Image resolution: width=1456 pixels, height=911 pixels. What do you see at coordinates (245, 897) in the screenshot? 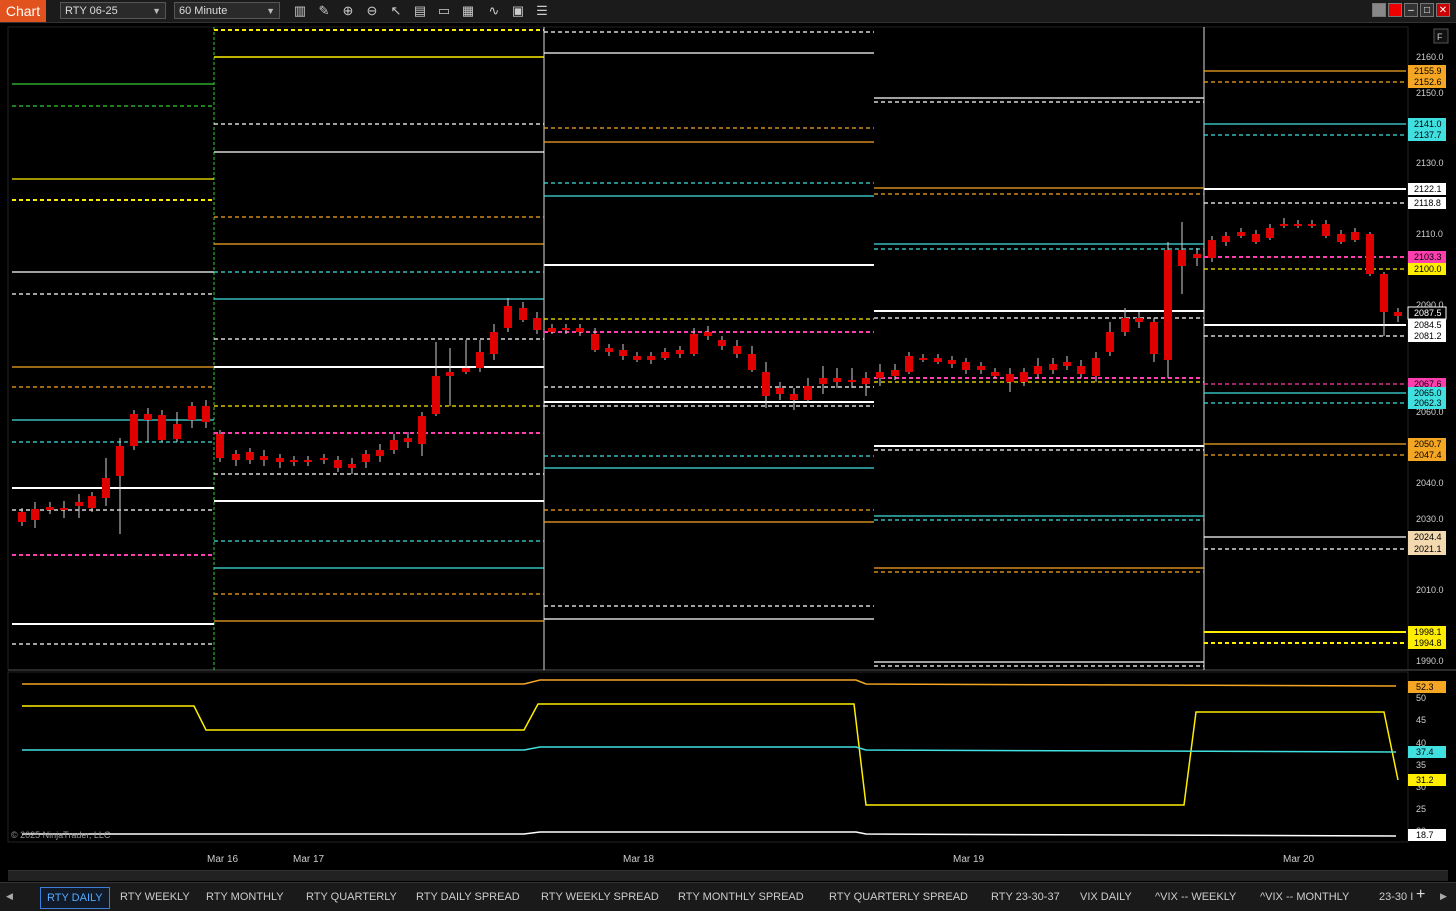
I see `tab-rty-monthly: RTY MONTHLY` at bounding box center [245, 897].